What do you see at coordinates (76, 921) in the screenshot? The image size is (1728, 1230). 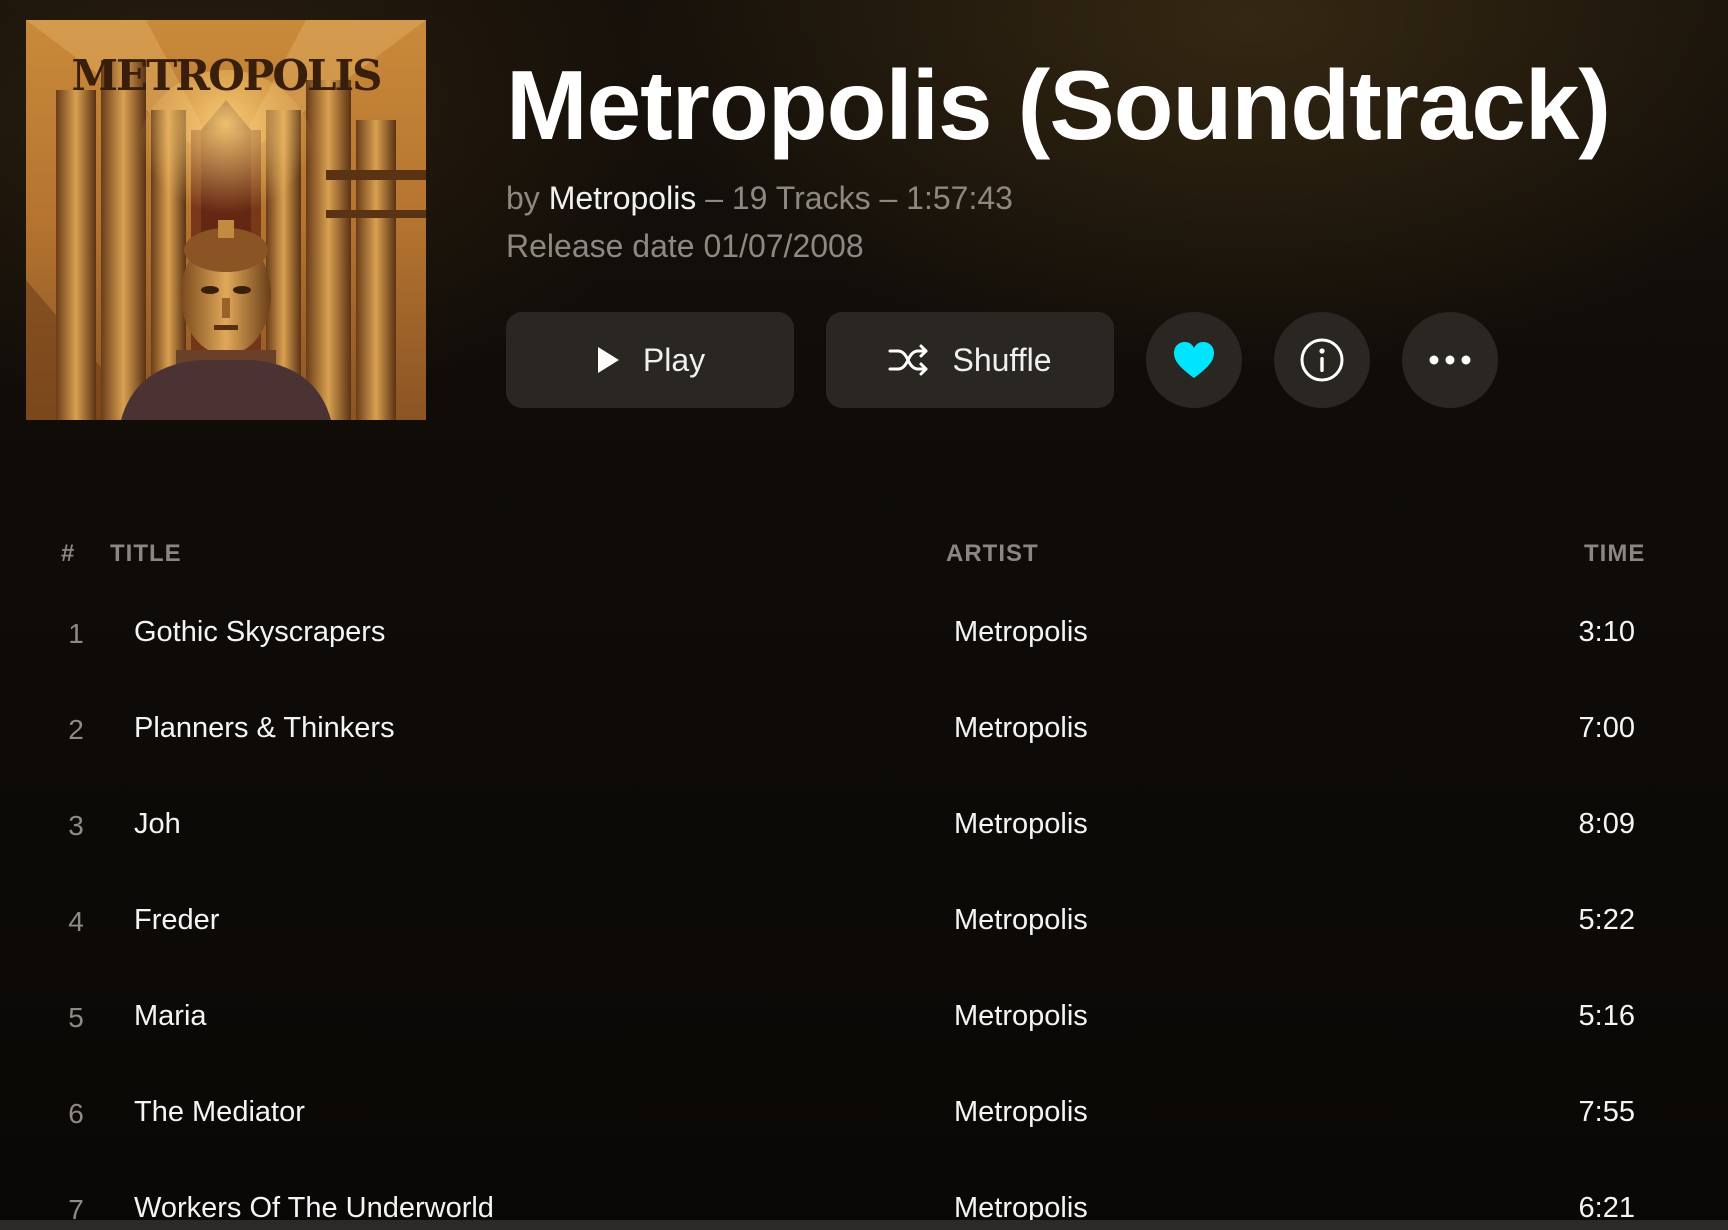 I see `track-number: 4` at bounding box center [76, 921].